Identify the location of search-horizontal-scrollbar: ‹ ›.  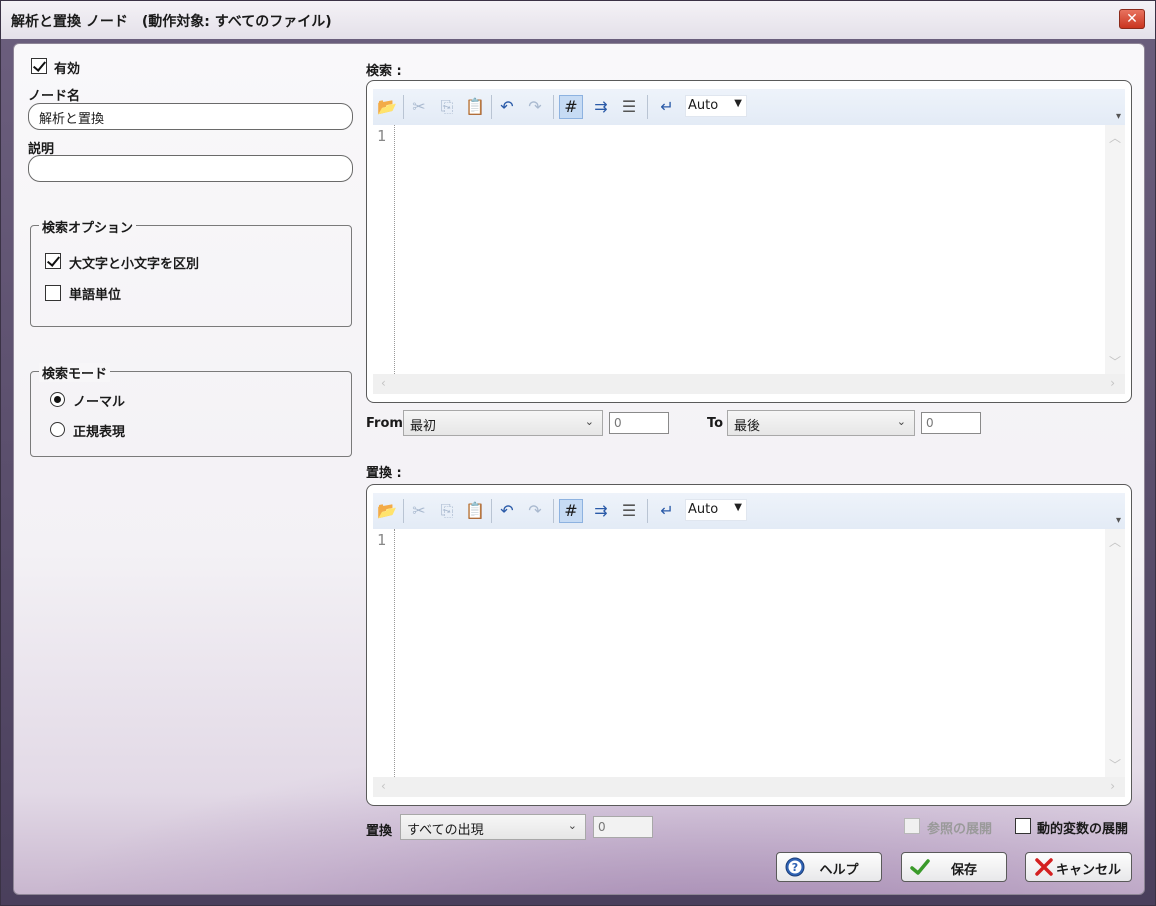
(749, 384).